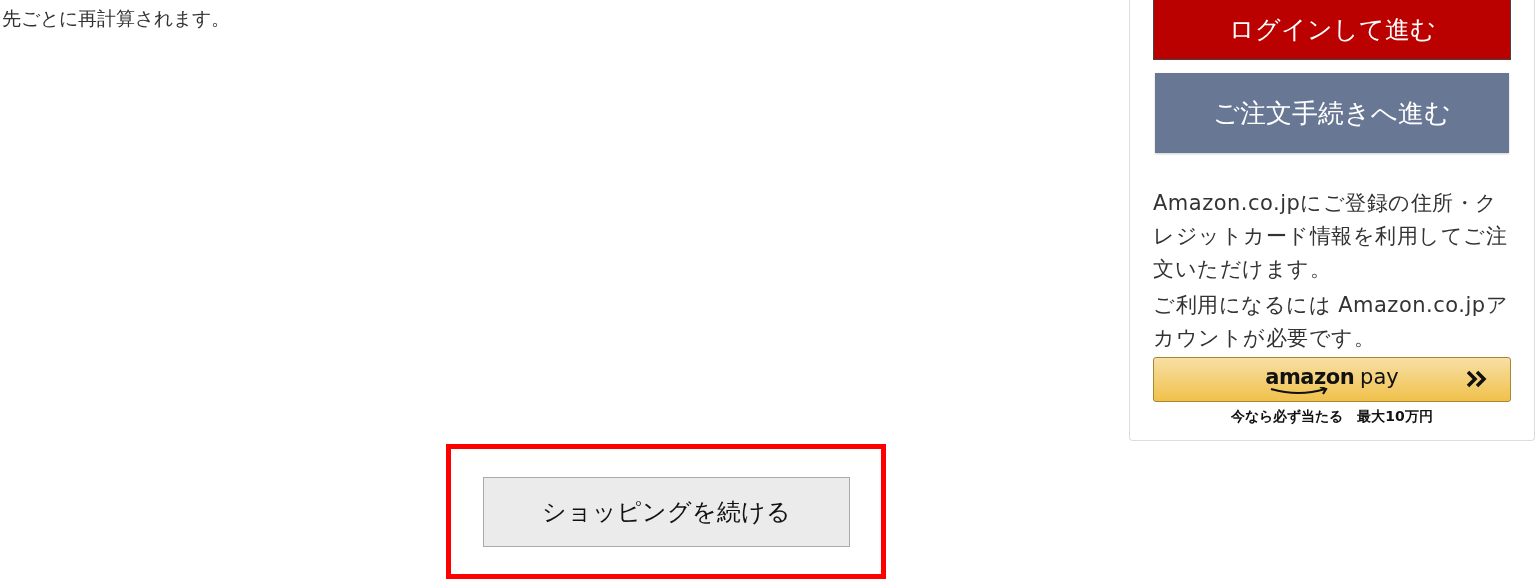 This screenshot has width=1540, height=585. I want to click on continue-shopping-button: ショッピングを続ける, so click(666, 511).